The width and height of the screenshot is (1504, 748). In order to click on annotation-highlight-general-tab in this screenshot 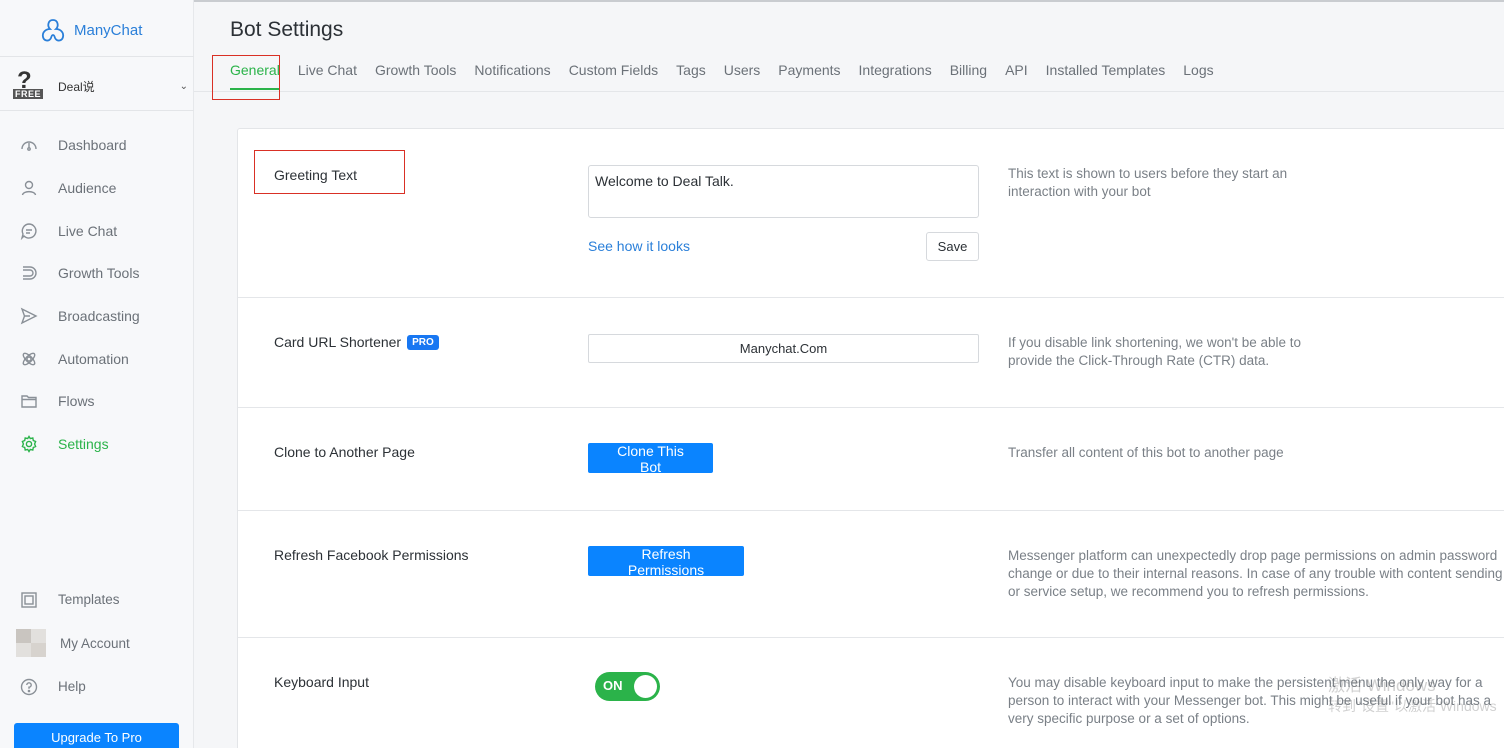, I will do `click(246, 77)`.